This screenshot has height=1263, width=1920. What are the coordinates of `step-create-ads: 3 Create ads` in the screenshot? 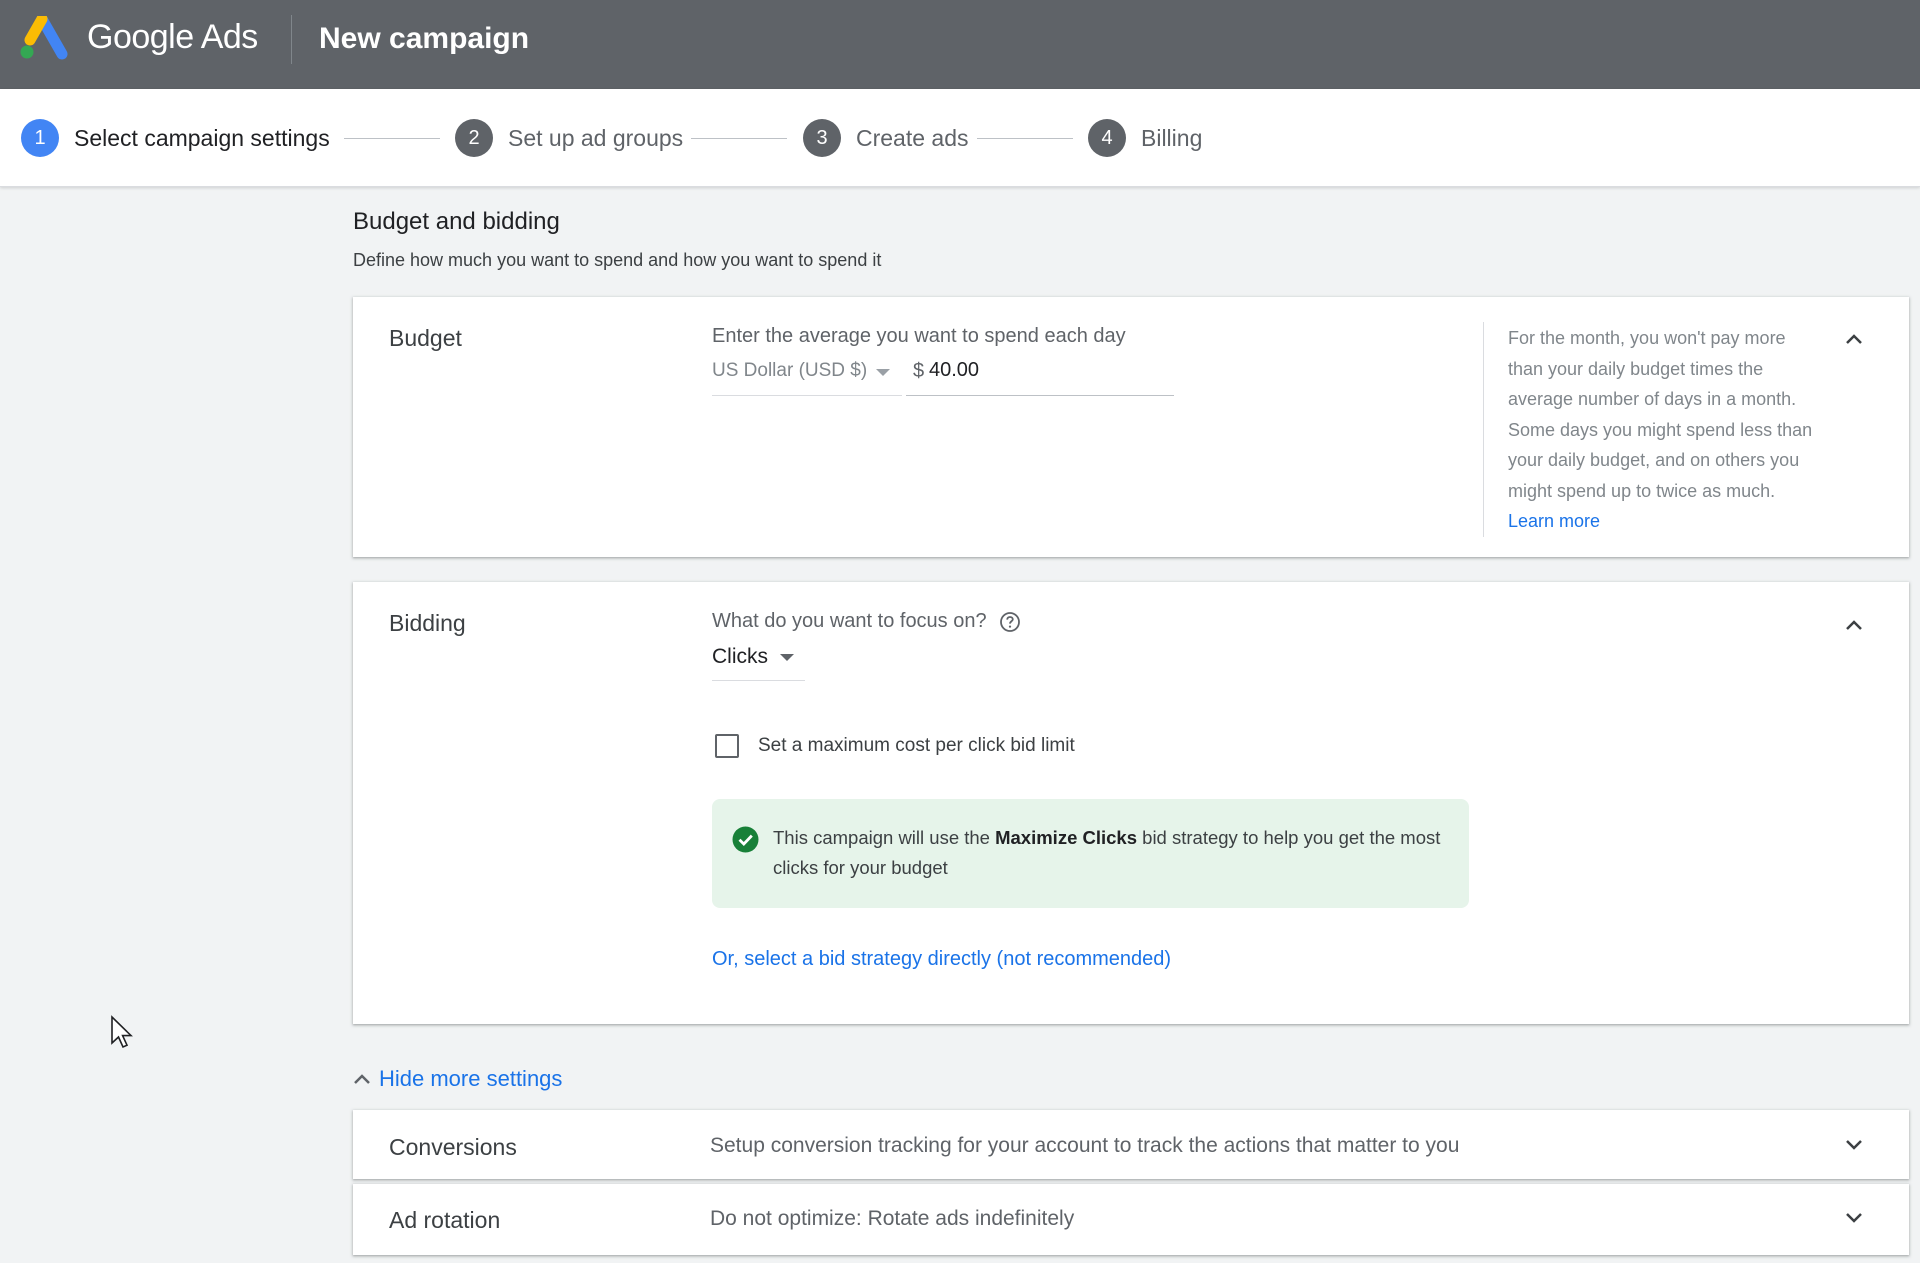 It's located at (886, 138).